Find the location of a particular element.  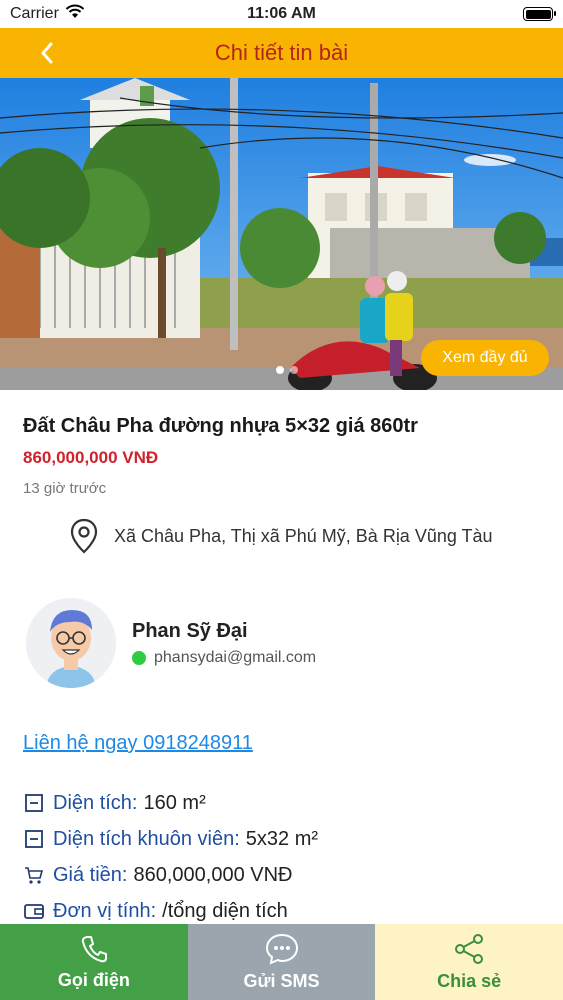

phone-icon is located at coordinates (94, 948).